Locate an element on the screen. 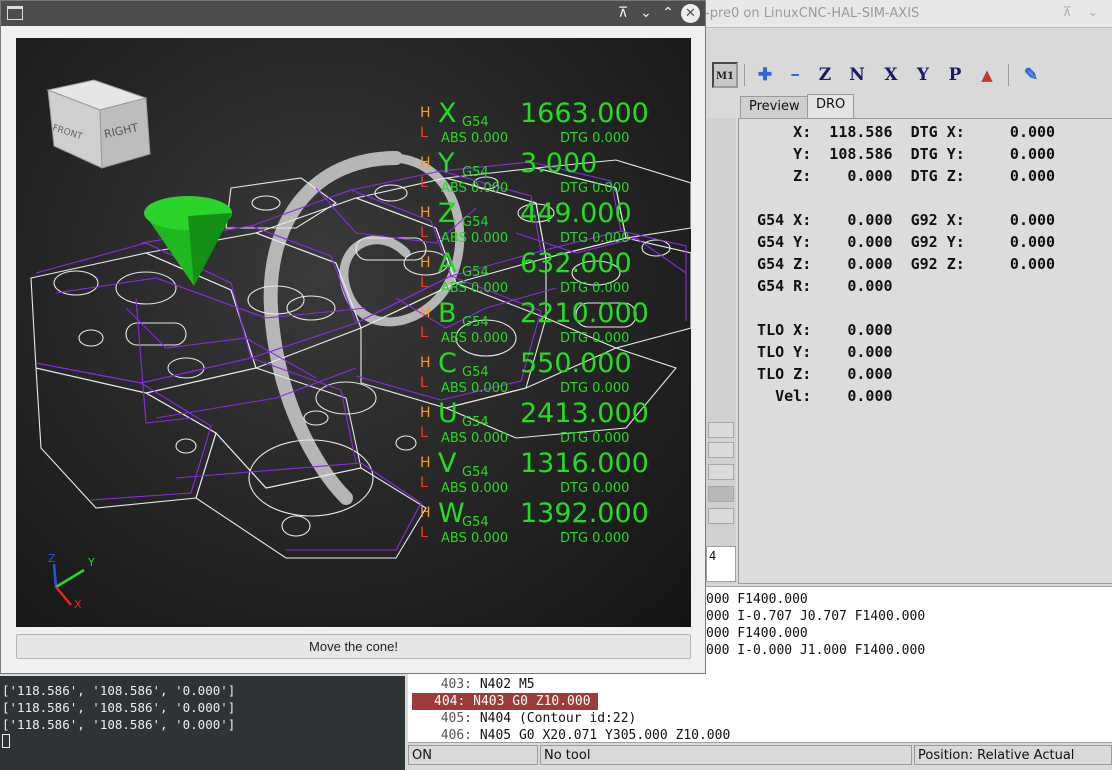 This screenshot has height=770, width=1112. clear-plot-icon: ✎ is located at coordinates (1031, 75).